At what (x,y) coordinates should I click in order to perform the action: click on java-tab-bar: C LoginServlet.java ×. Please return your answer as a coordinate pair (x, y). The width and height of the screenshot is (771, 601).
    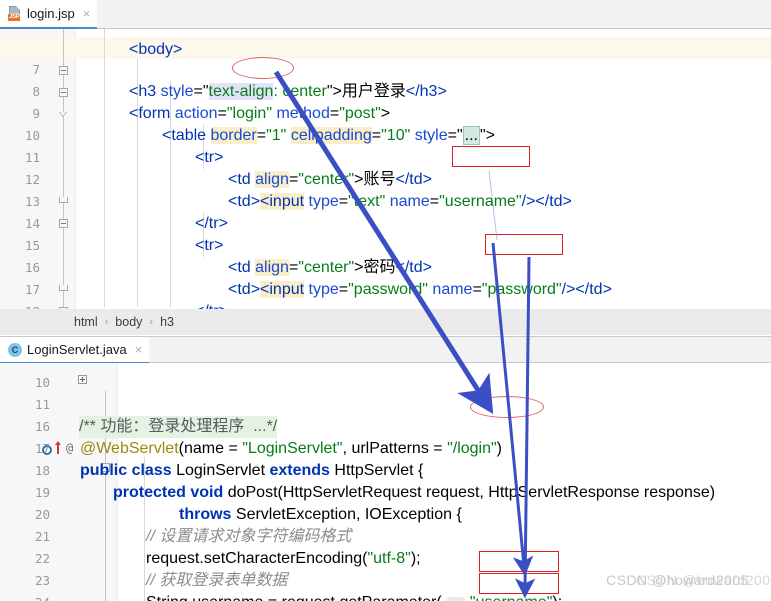
    Looking at the image, I should click on (385, 350).